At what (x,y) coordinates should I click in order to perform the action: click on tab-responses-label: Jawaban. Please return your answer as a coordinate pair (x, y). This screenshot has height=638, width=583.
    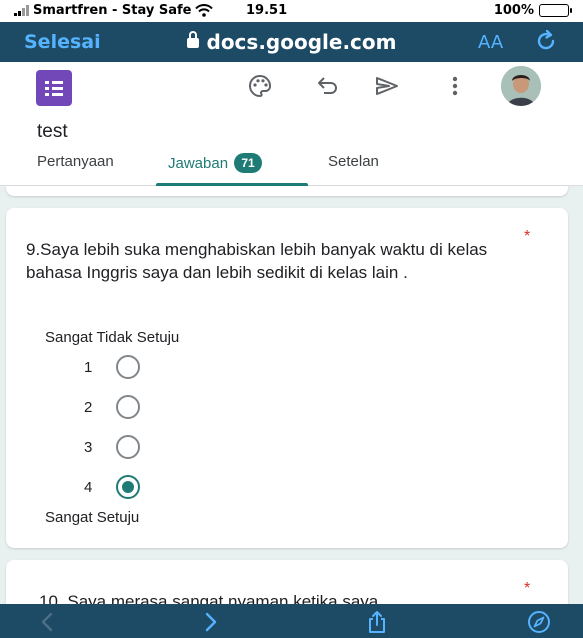
    Looking at the image, I should click on (198, 163).